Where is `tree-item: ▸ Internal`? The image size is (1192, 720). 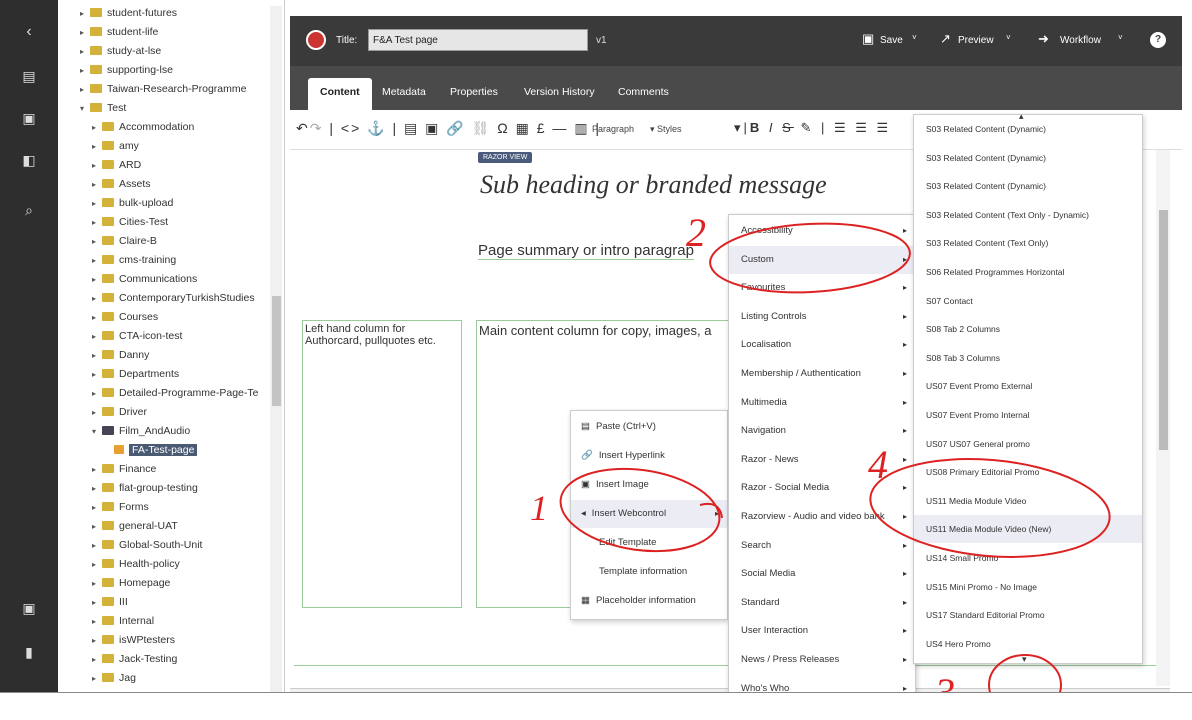 tree-item: ▸ Internal is located at coordinates (123, 621).